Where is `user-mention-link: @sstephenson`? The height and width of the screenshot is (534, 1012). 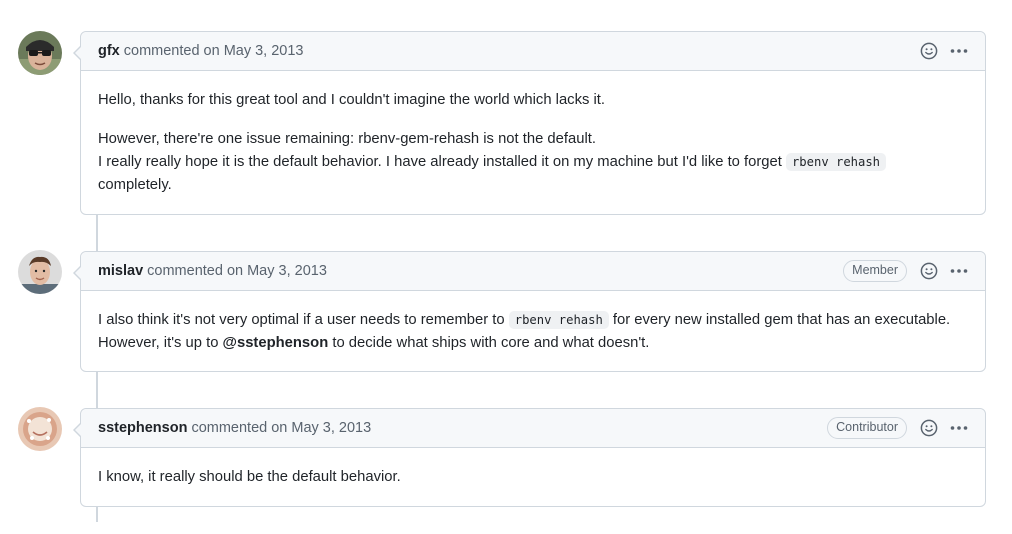
user-mention-link: @sstephenson is located at coordinates (276, 343).